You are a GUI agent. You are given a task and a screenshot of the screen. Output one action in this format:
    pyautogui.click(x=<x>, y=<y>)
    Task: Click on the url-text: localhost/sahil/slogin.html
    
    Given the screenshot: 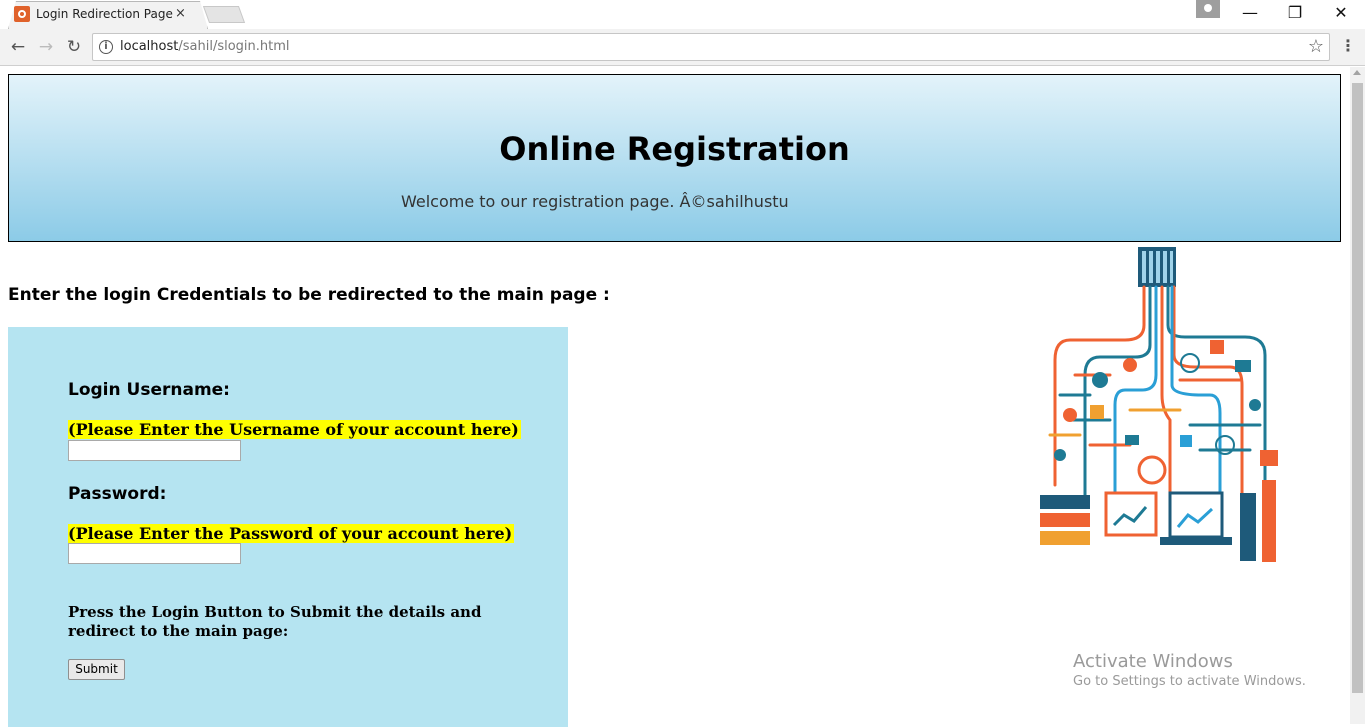 What is the action you would take?
    pyautogui.click(x=205, y=46)
    